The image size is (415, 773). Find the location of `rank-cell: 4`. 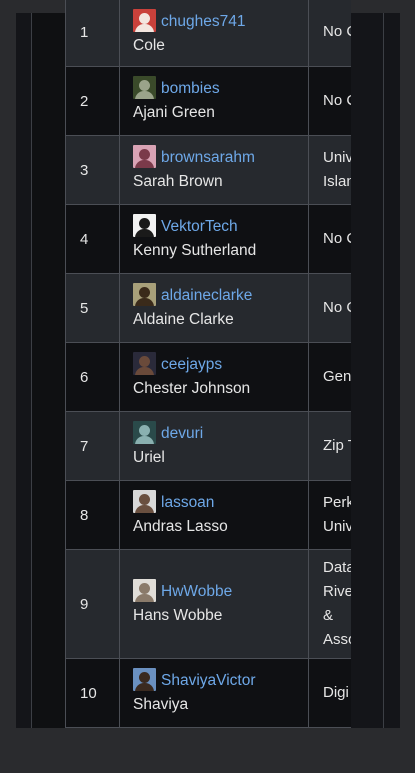

rank-cell: 4 is located at coordinates (92, 239).